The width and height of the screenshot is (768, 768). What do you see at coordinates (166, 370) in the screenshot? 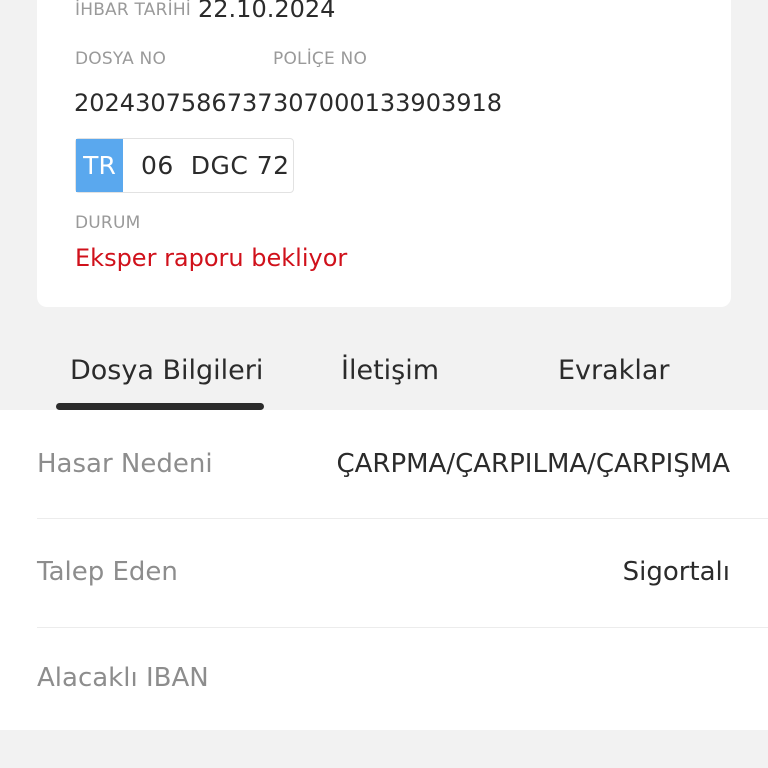
I see `tab-dosya-bilgileri: Dosya Bilgileri` at bounding box center [166, 370].